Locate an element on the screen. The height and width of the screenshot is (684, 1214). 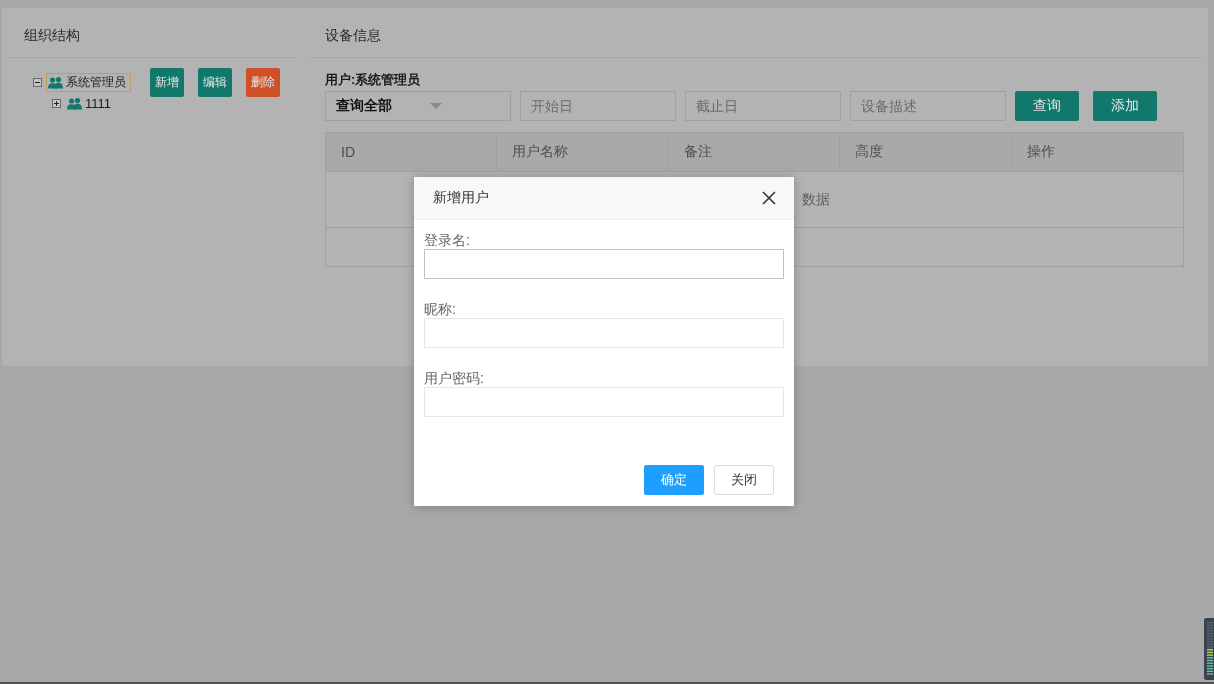
query-select: 查询全部 is located at coordinates (418, 106).